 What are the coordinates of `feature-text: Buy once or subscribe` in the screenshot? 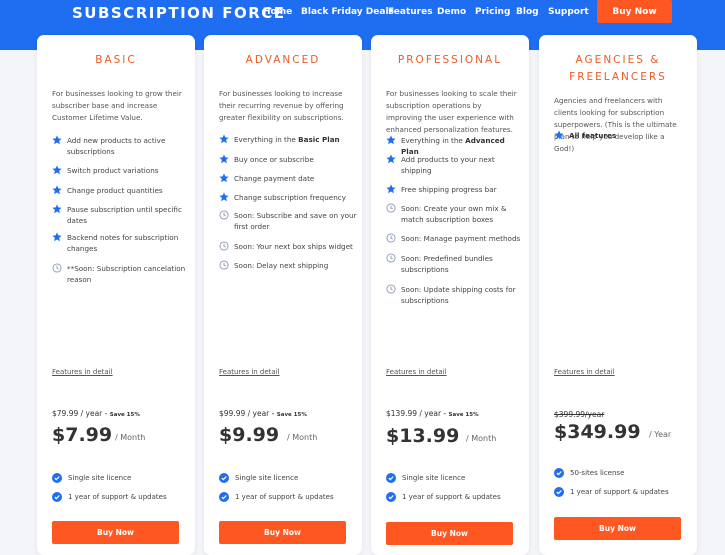 It's located at (274, 159).